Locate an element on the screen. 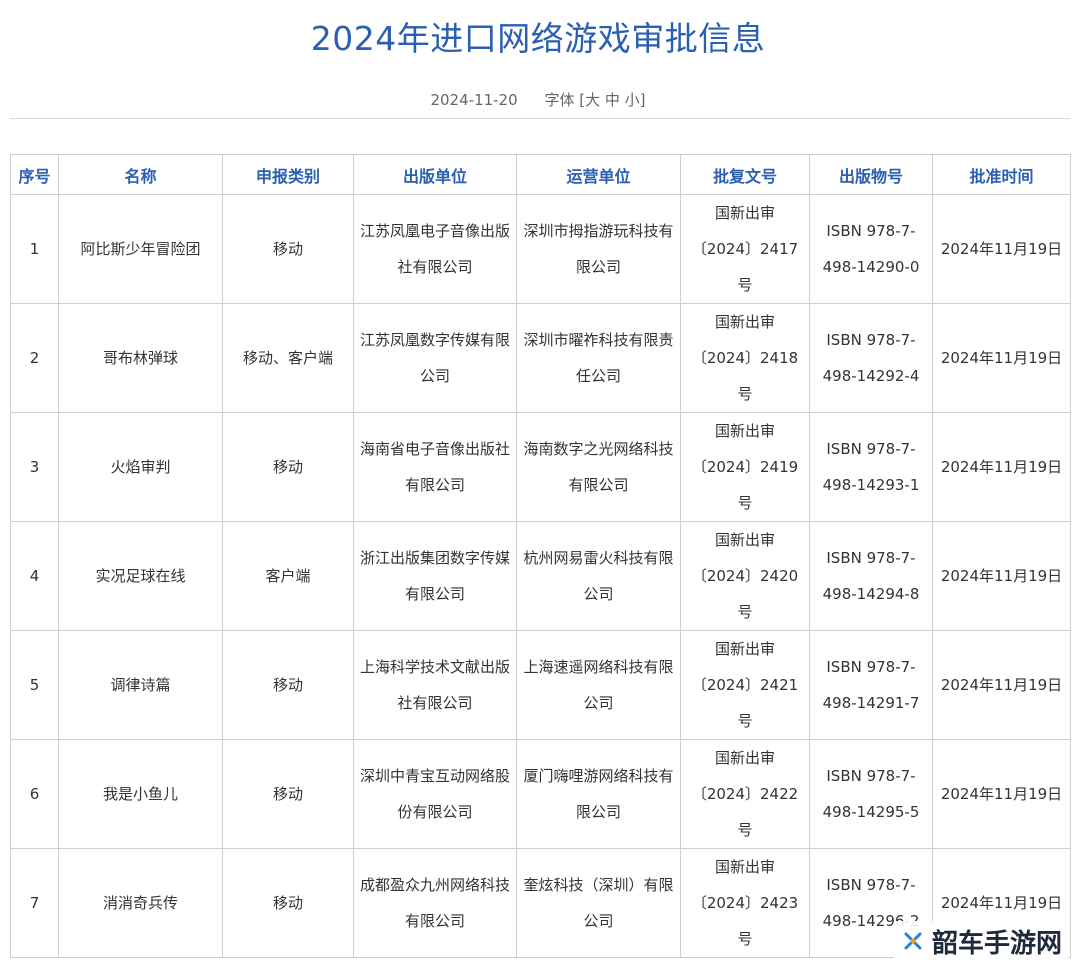  cell-isbn: ISBN 978-7-498-14295-5 is located at coordinates (871, 794).